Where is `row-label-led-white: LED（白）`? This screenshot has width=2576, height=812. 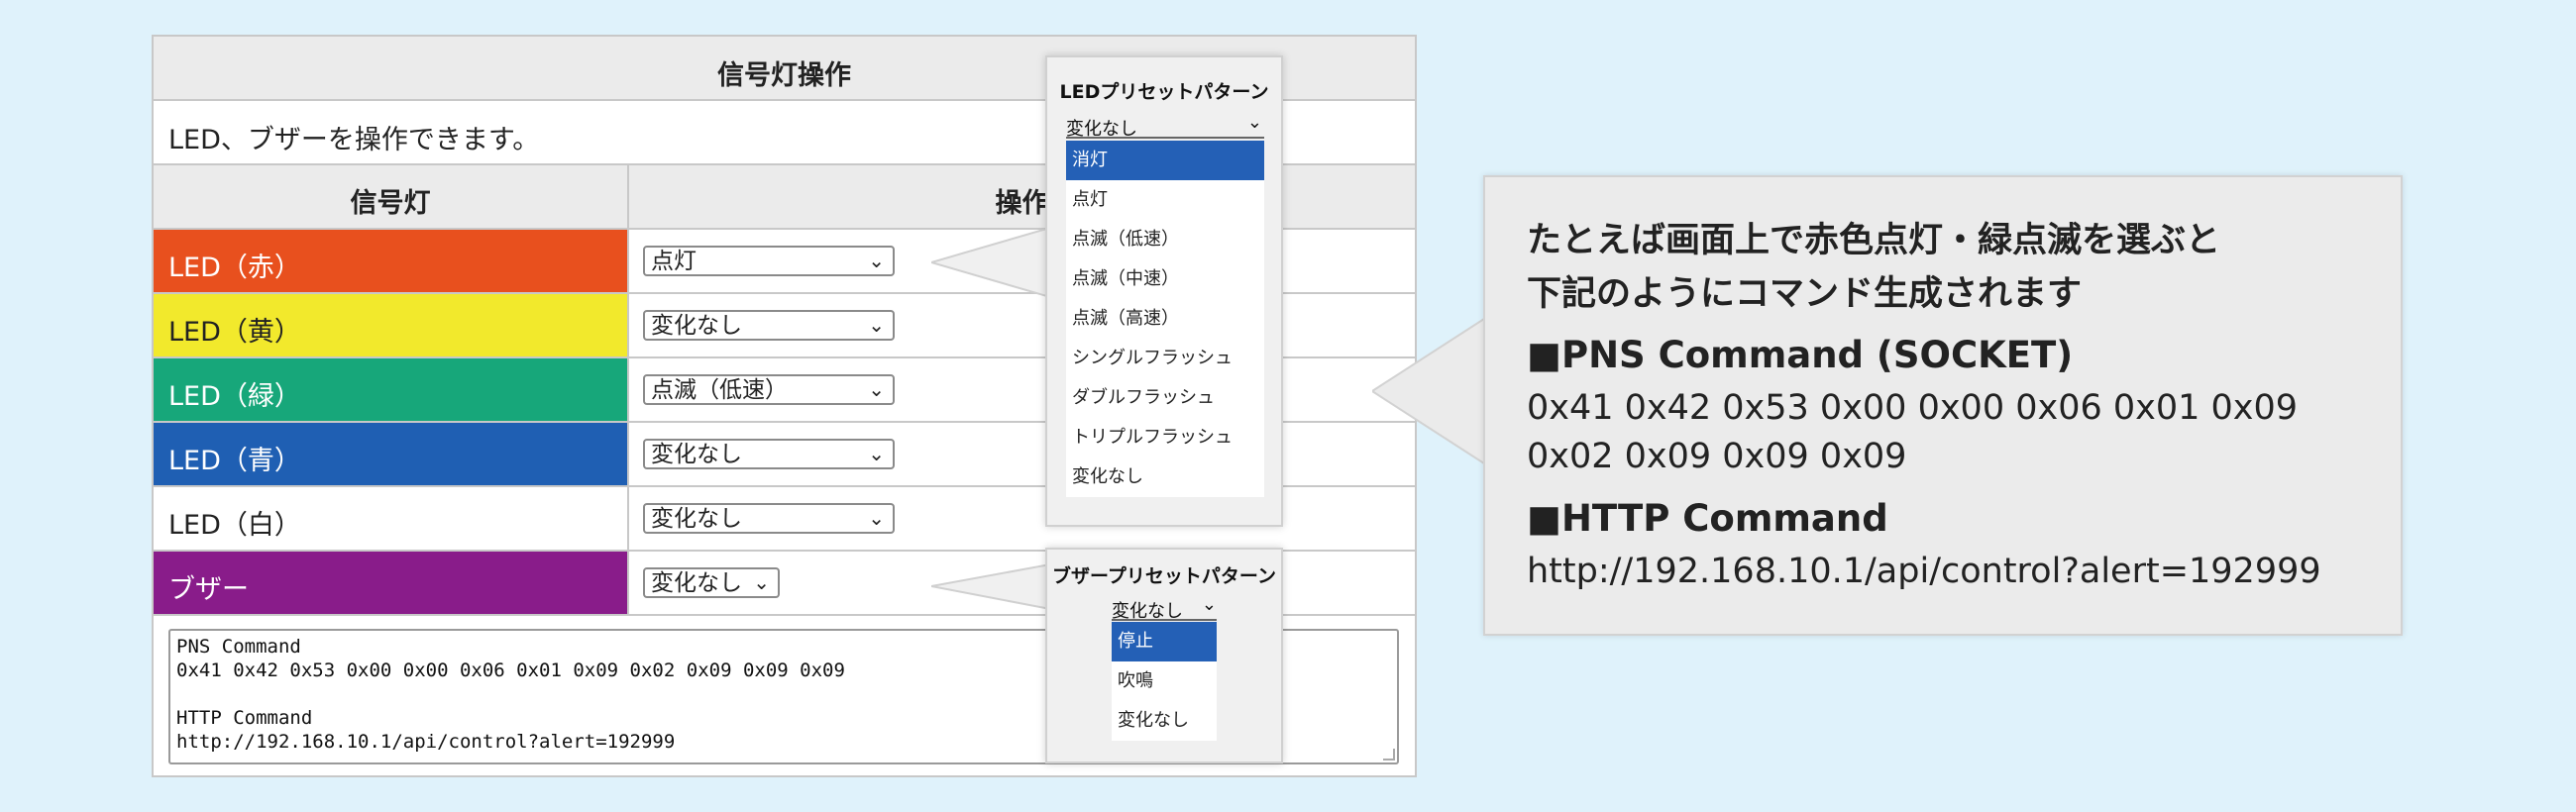 row-label-led-white: LED（白） is located at coordinates (391, 518).